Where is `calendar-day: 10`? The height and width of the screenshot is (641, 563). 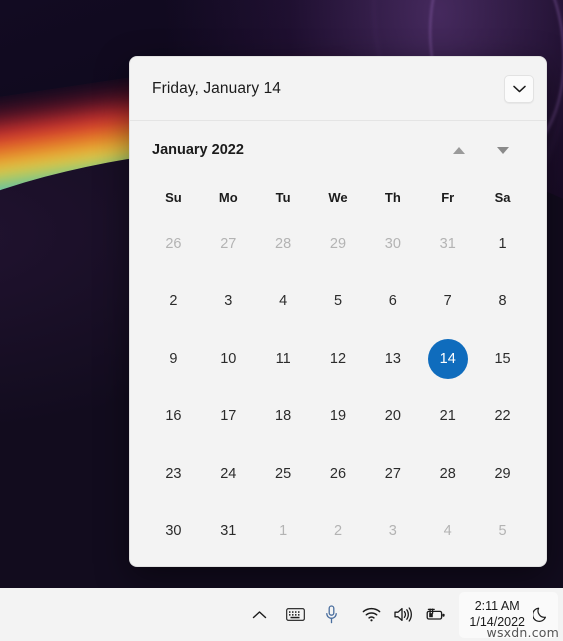 calendar-day: 10 is located at coordinates (228, 359).